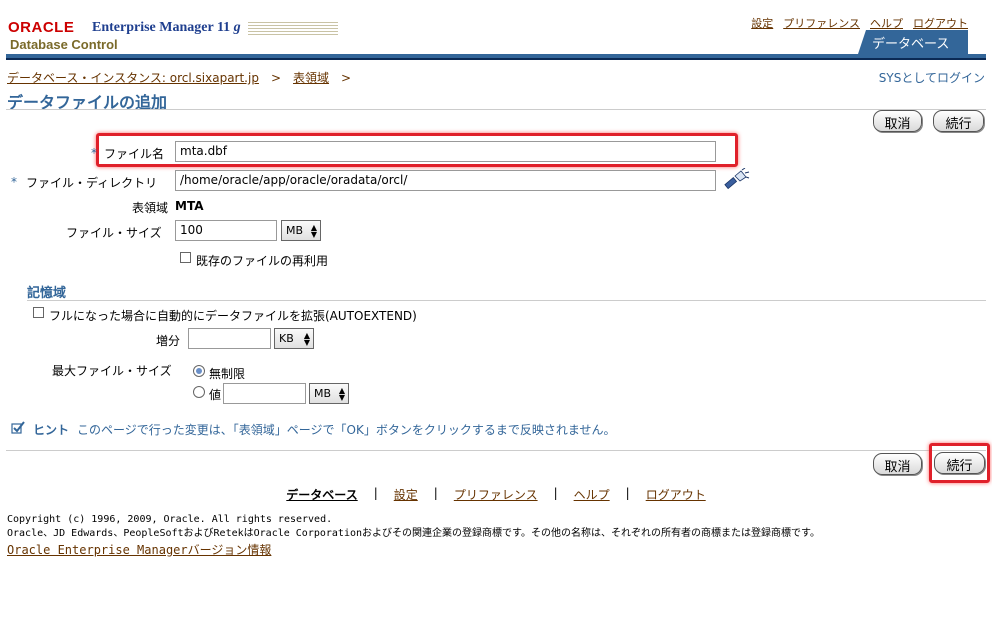 Image resolution: width=992 pixels, height=628 pixels. Describe the element at coordinates (897, 464) in the screenshot. I see `cancel-button-bottom: 取消` at that location.